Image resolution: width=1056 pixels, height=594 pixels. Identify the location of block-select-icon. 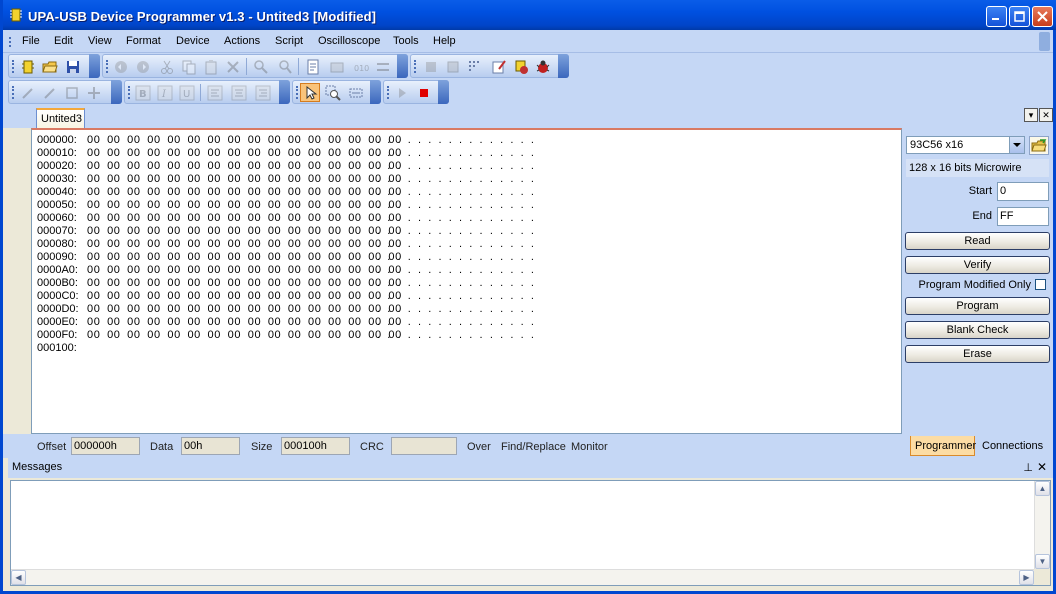
(453, 67).